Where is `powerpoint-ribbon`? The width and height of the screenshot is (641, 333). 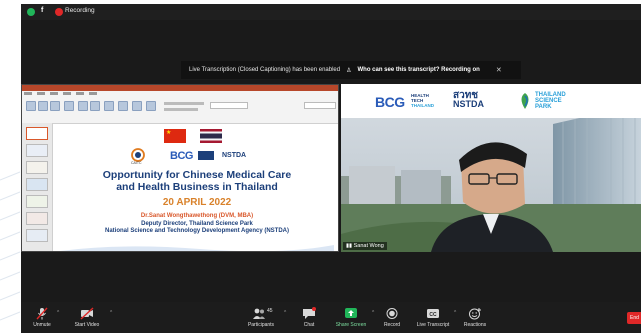
powerpoint-ribbon is located at coordinates (180, 104).